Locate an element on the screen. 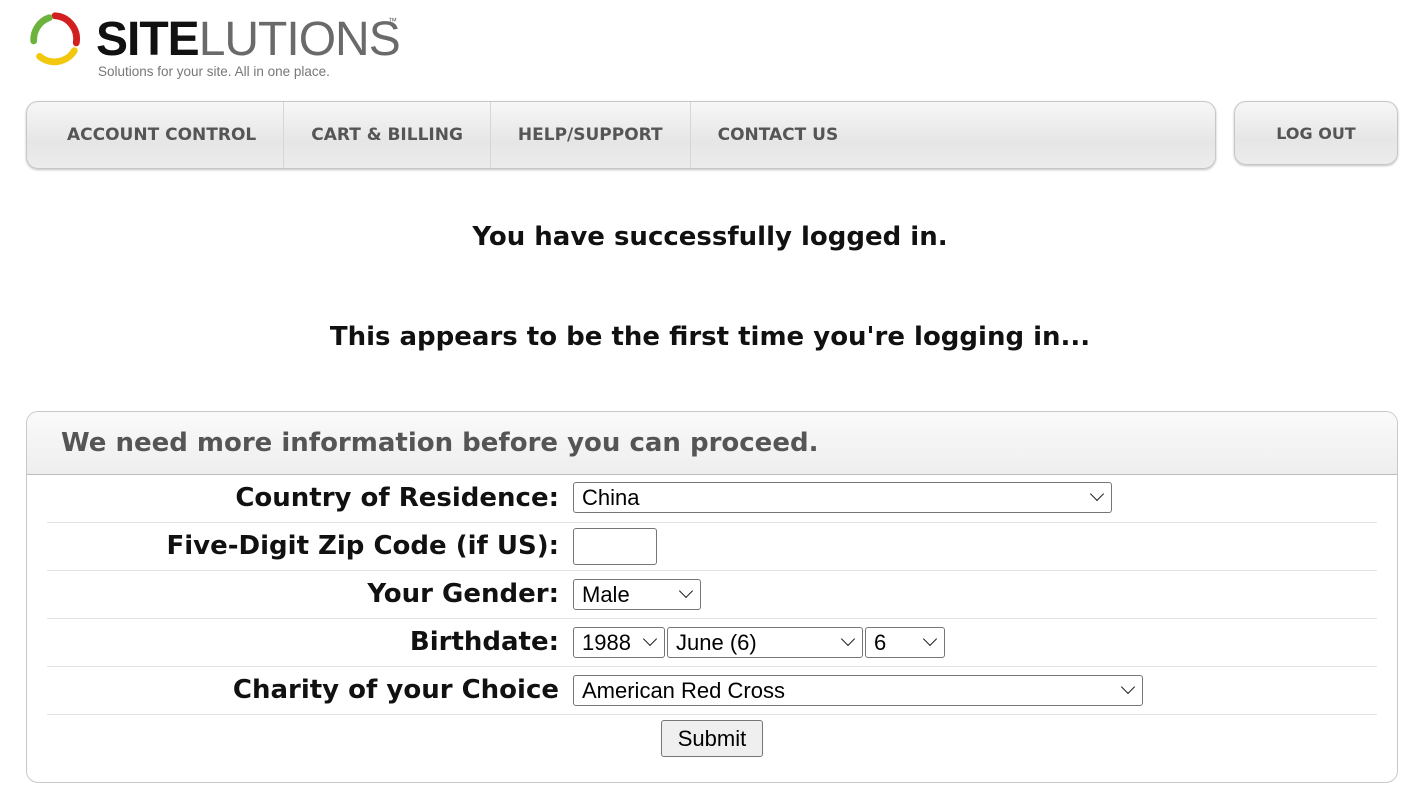  login-success-message: You have successfully logged in. is located at coordinates (710, 237).